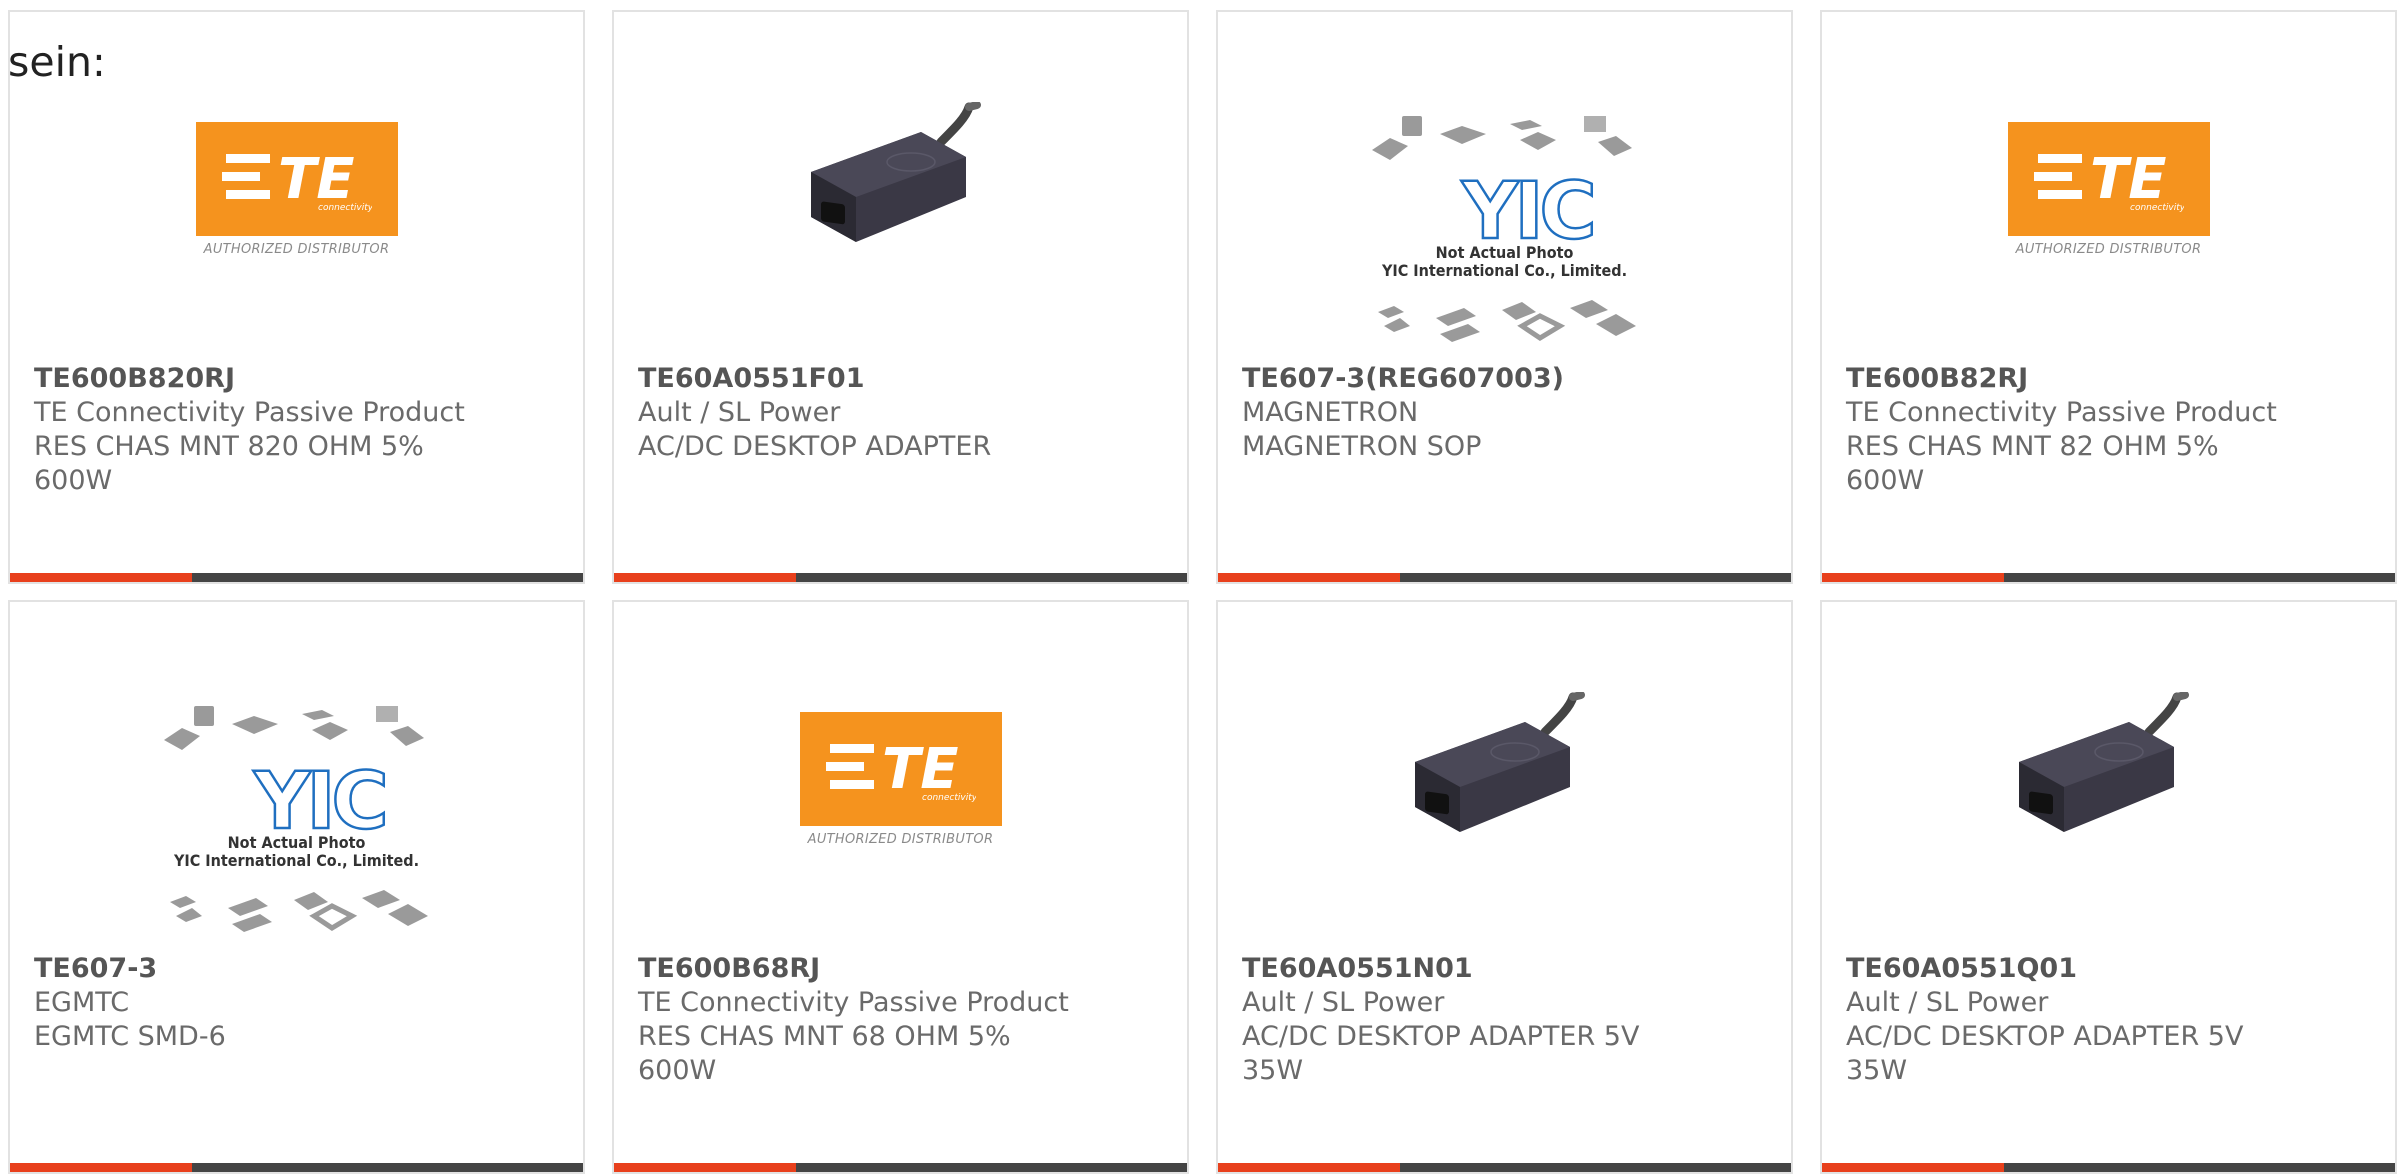 This screenshot has width=2400, height=1174. What do you see at coordinates (902, 969) in the screenshot?
I see `part-number-link: TE600B68RJ` at bounding box center [902, 969].